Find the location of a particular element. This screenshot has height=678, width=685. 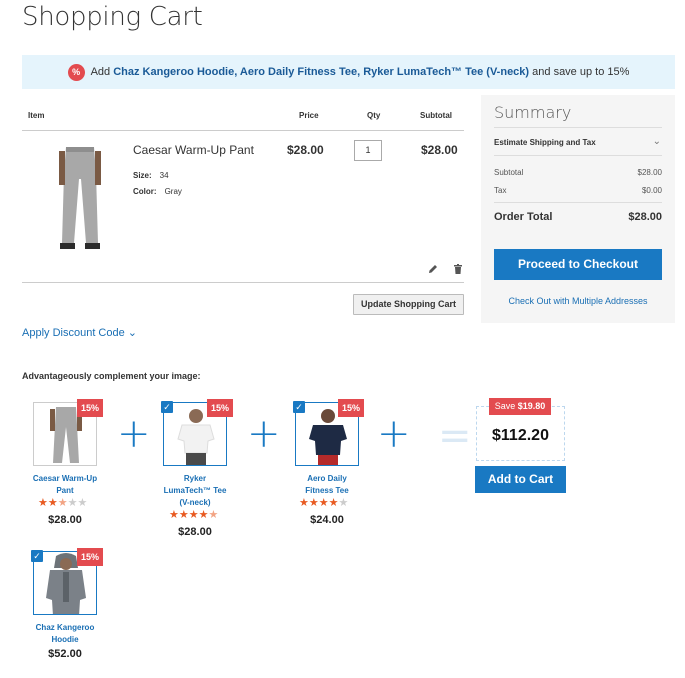

save-prefix: Save is located at coordinates (505, 406).